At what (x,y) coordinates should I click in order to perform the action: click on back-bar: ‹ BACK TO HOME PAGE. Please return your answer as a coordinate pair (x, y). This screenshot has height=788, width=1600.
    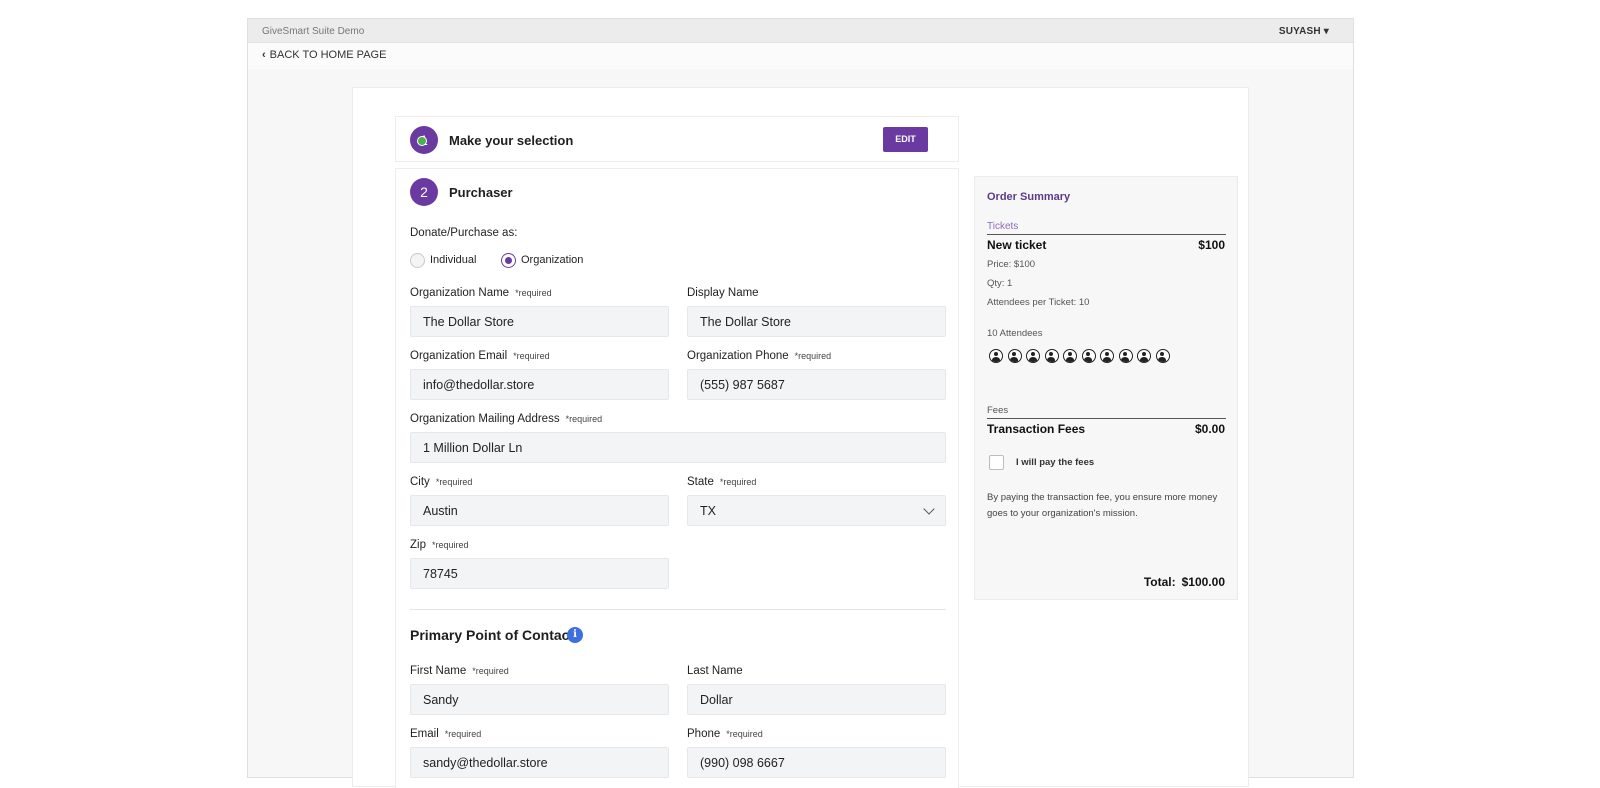
    Looking at the image, I should click on (800, 56).